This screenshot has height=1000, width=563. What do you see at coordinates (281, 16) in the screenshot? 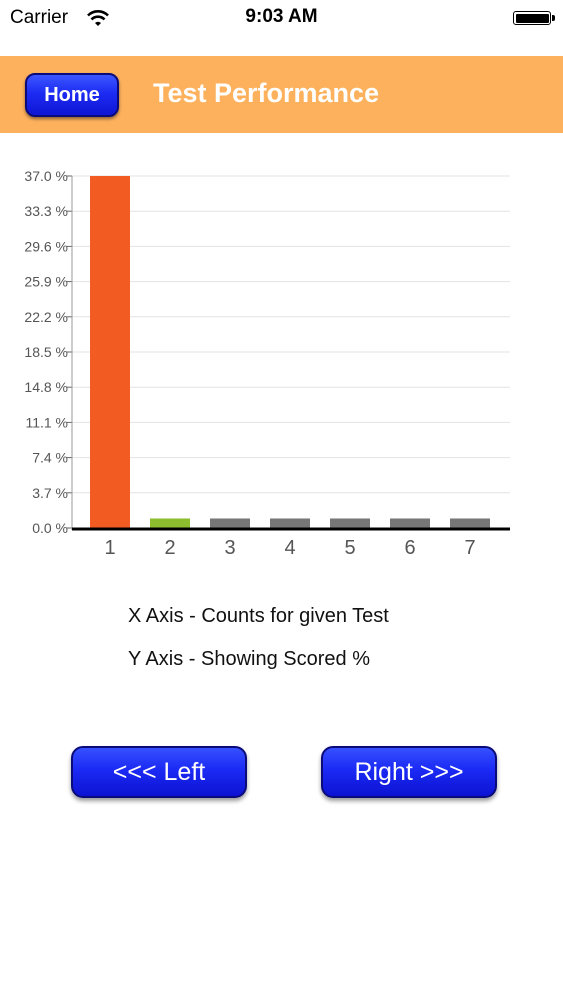
I see `status-time: 9:03 AM` at bounding box center [281, 16].